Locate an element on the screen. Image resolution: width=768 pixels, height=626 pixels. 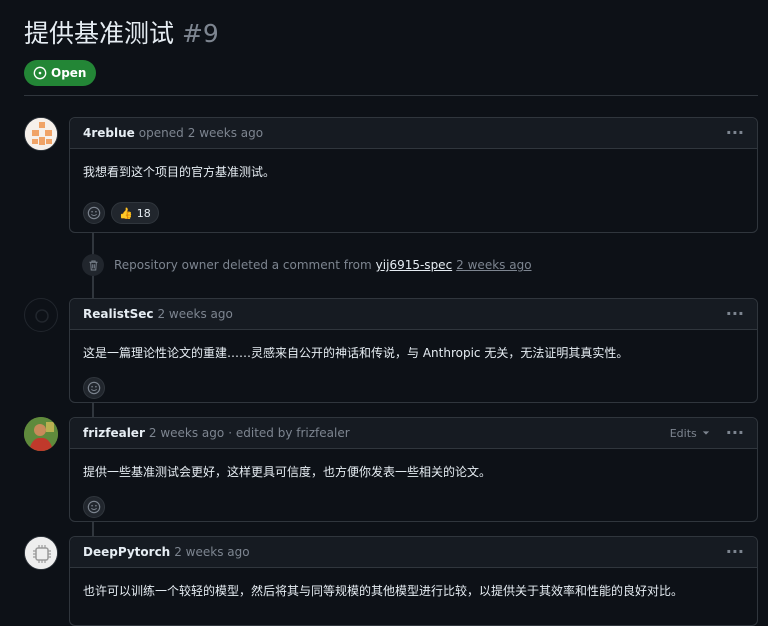
comment-action: opened is located at coordinates (161, 133).